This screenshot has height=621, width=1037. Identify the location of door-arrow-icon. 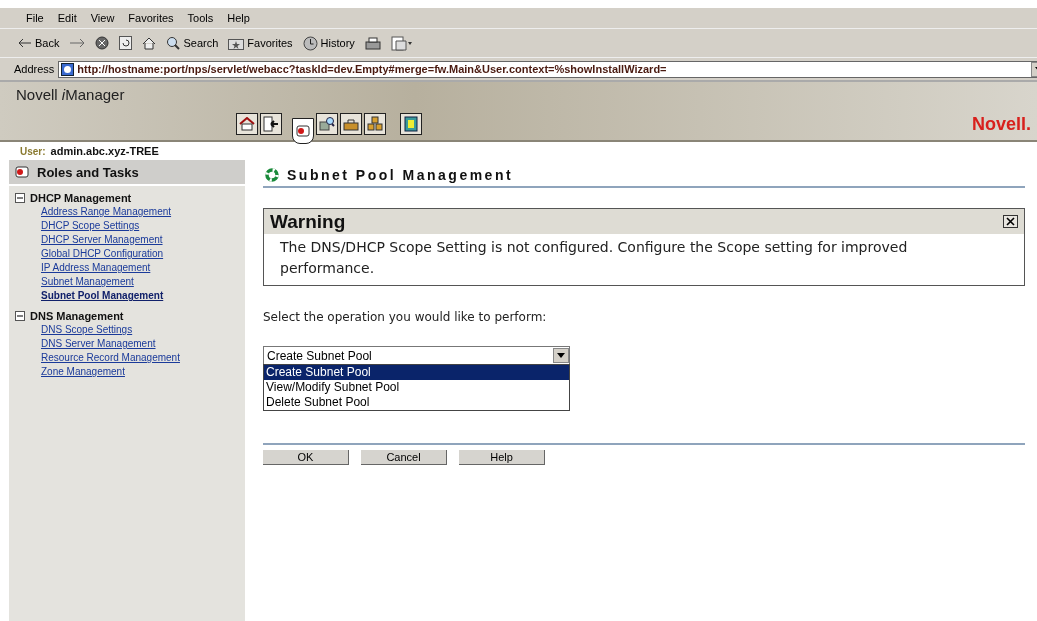
(271, 124).